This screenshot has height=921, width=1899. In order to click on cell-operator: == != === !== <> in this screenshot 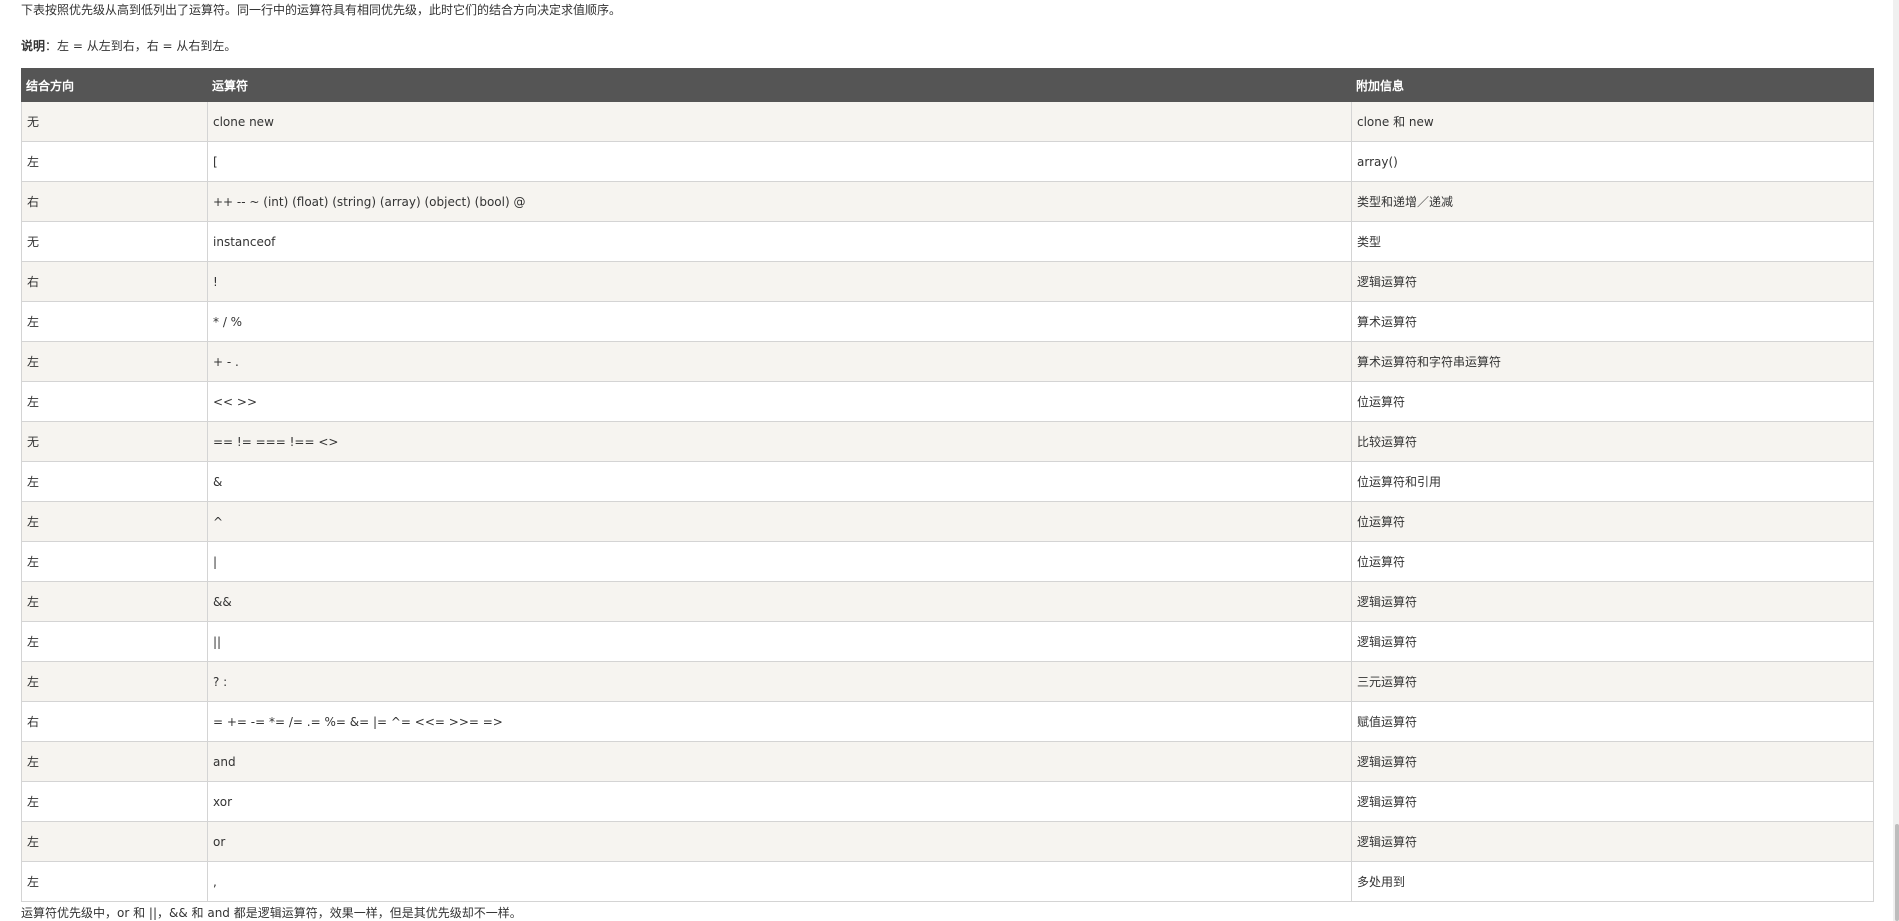, I will do `click(779, 441)`.